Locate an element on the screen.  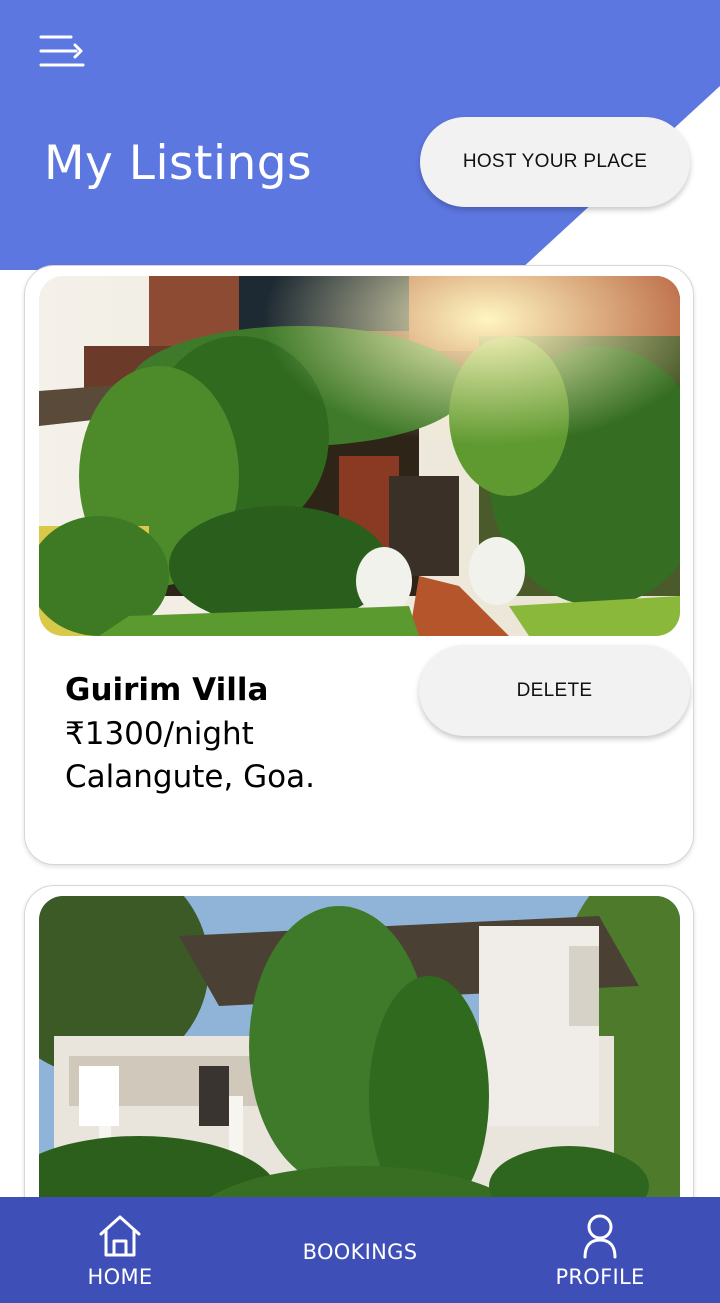
nav-profile: PROFILE is located at coordinates (600, 1250).